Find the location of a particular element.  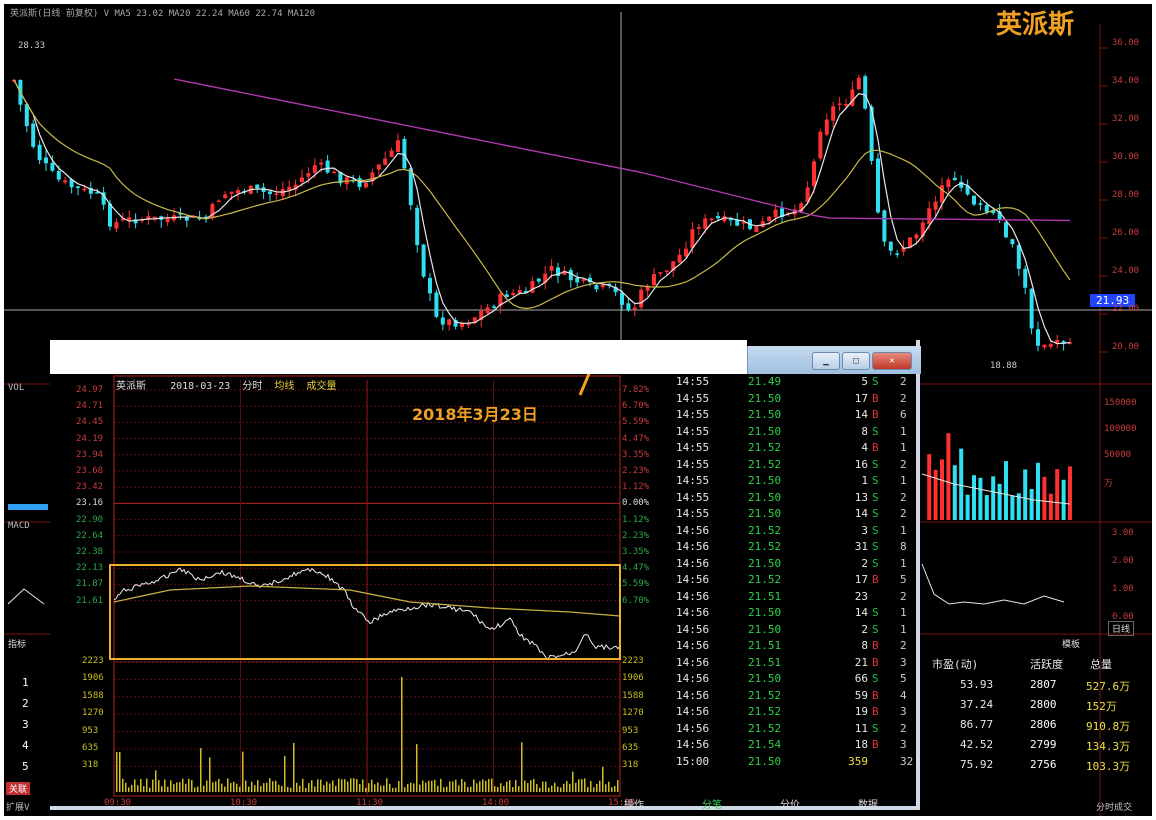

tick-cell: S is located at coordinates (875, 546).